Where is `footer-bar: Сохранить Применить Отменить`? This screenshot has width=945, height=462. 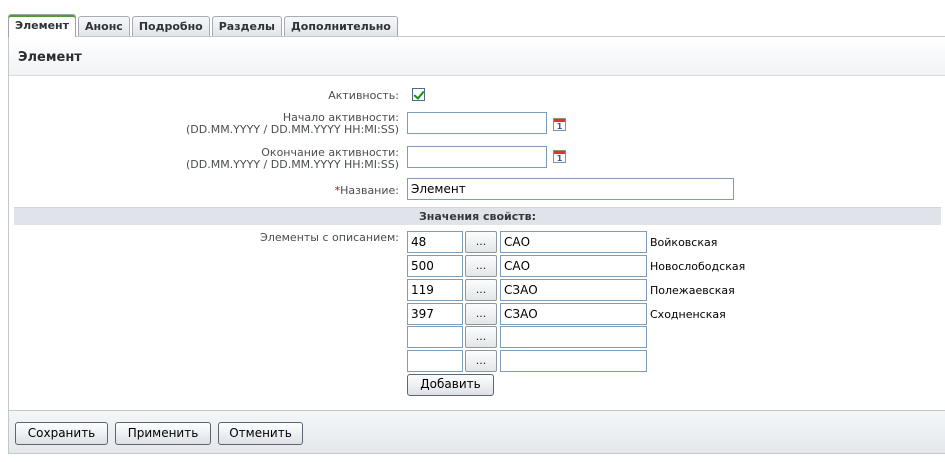
footer-bar: Сохранить Применить Отменить is located at coordinates (476, 432).